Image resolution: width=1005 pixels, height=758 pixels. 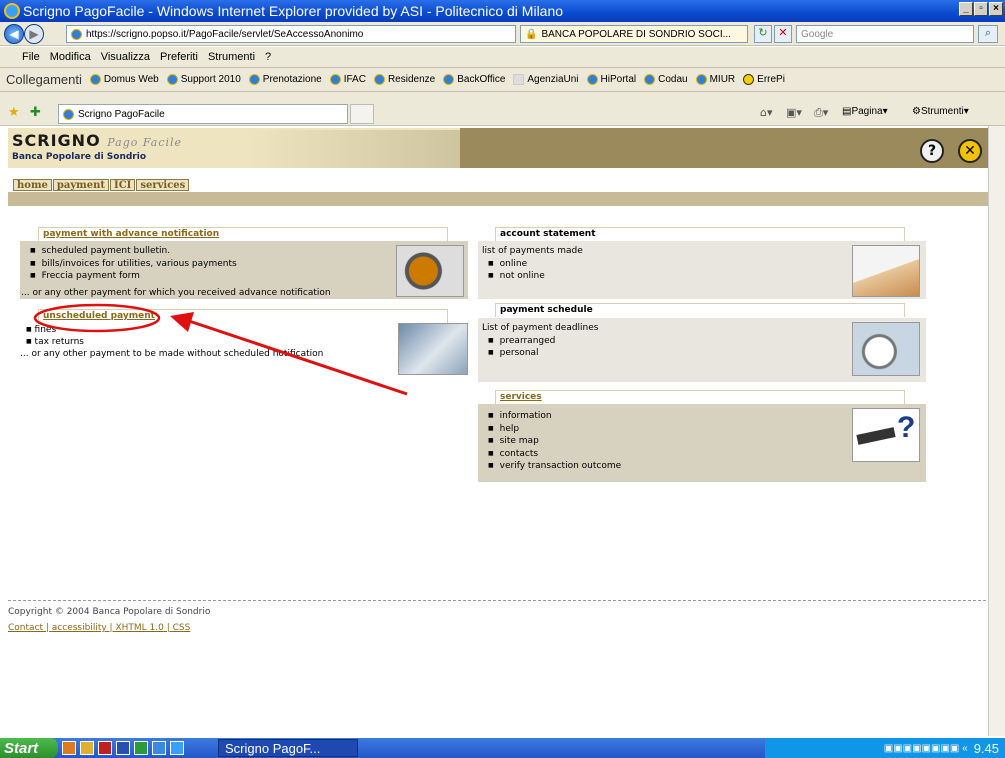 I want to click on taskbar: Start Scrigno PagoF... ▣▣▣▣▣▣▣▣ « 9.45, so click(x=502, y=748).